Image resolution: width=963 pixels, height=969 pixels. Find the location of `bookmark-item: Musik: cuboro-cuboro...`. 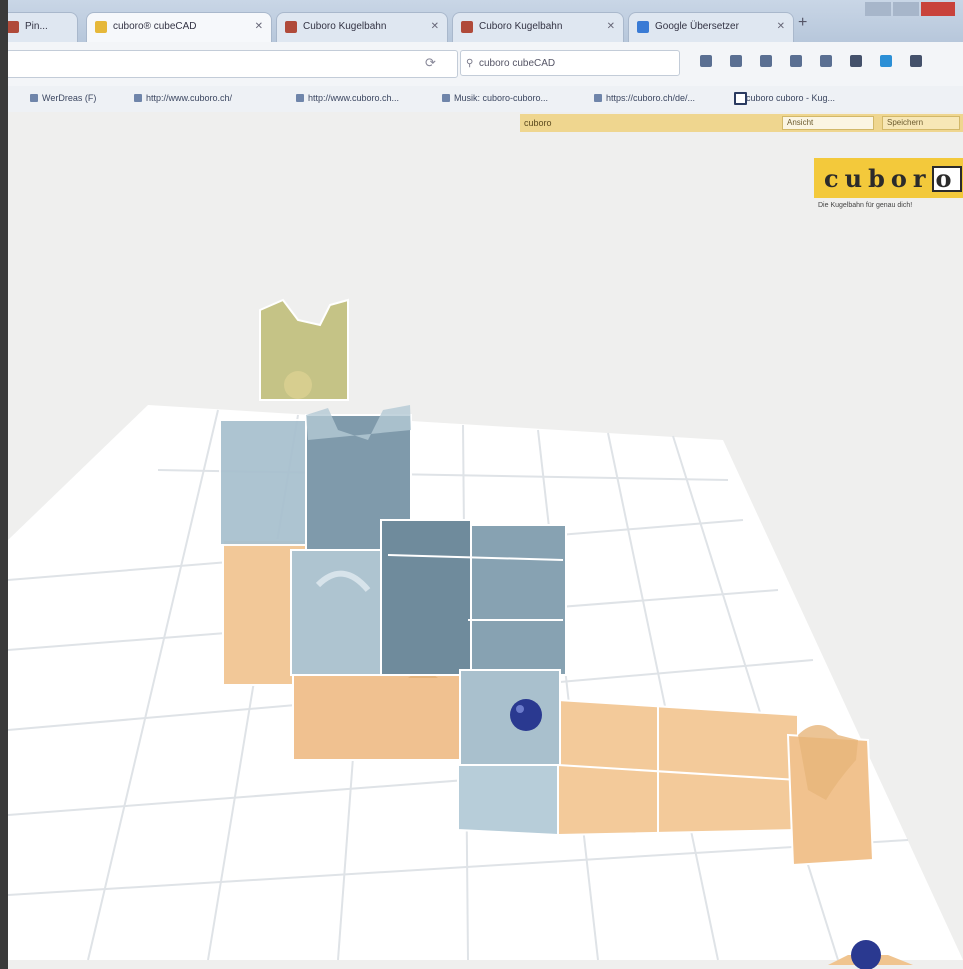

bookmark-item: Musik: cuboro-cuboro... is located at coordinates (495, 98).